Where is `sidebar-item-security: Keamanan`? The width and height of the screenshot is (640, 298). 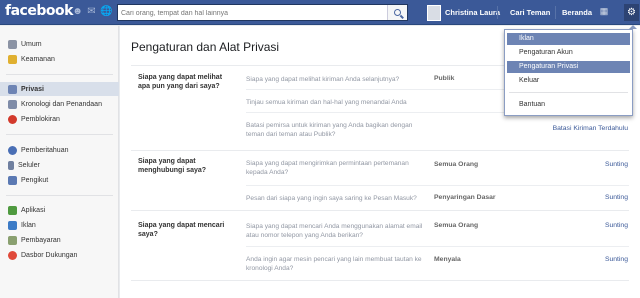
sidebar-item-security: Keamanan is located at coordinates (59, 59).